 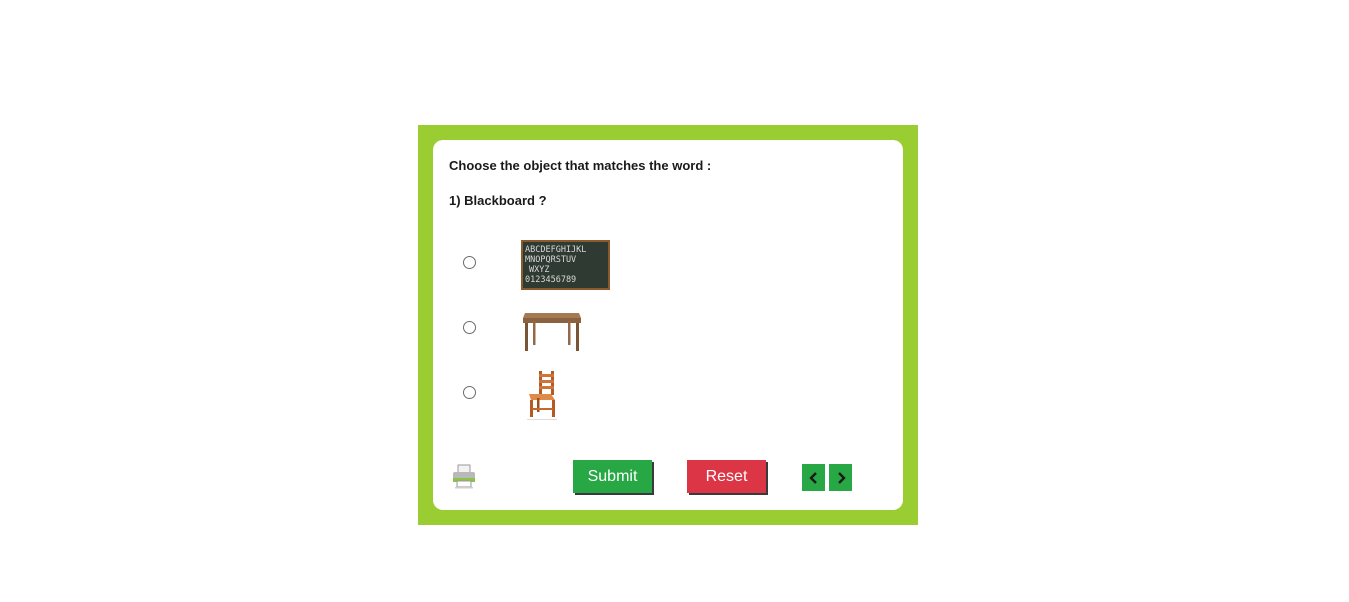 I want to click on option-blackboard: ABCDEFGHIJKL MNOPQRSTUV WXYZ 0123456789, so click(x=583, y=270).